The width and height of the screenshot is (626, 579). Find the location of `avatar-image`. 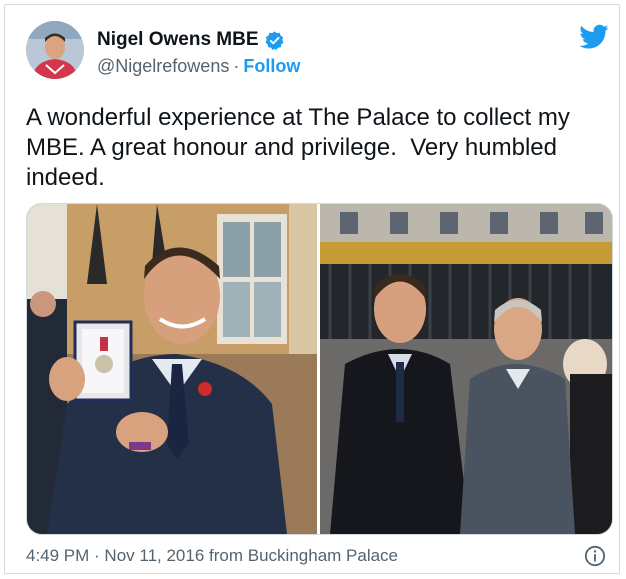

avatar-image is located at coordinates (55, 50).